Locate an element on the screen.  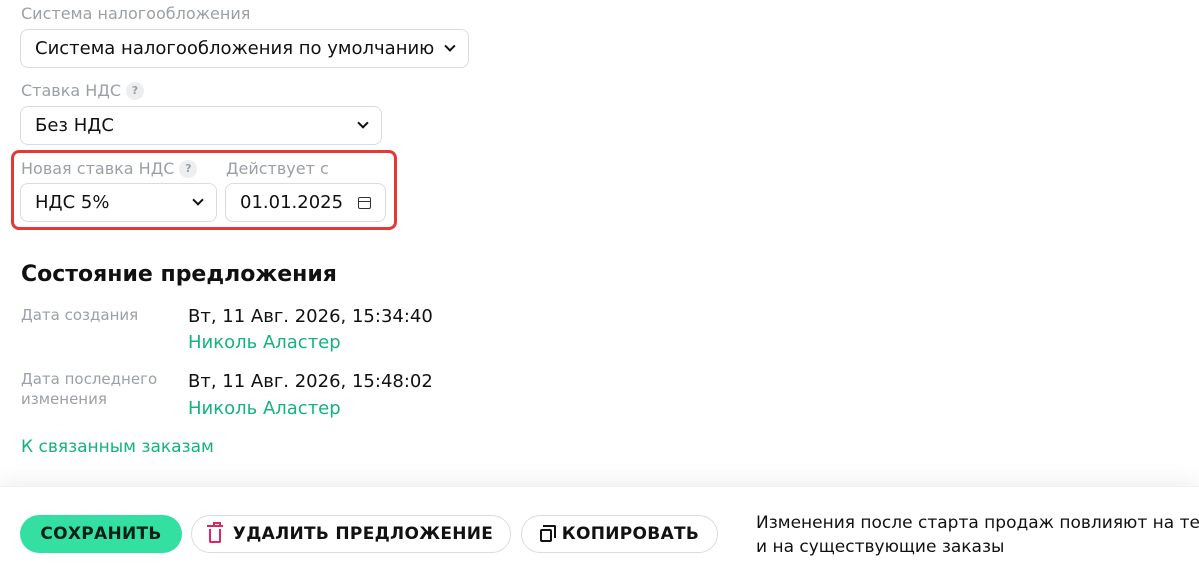
calendar-icon is located at coordinates (364, 202).